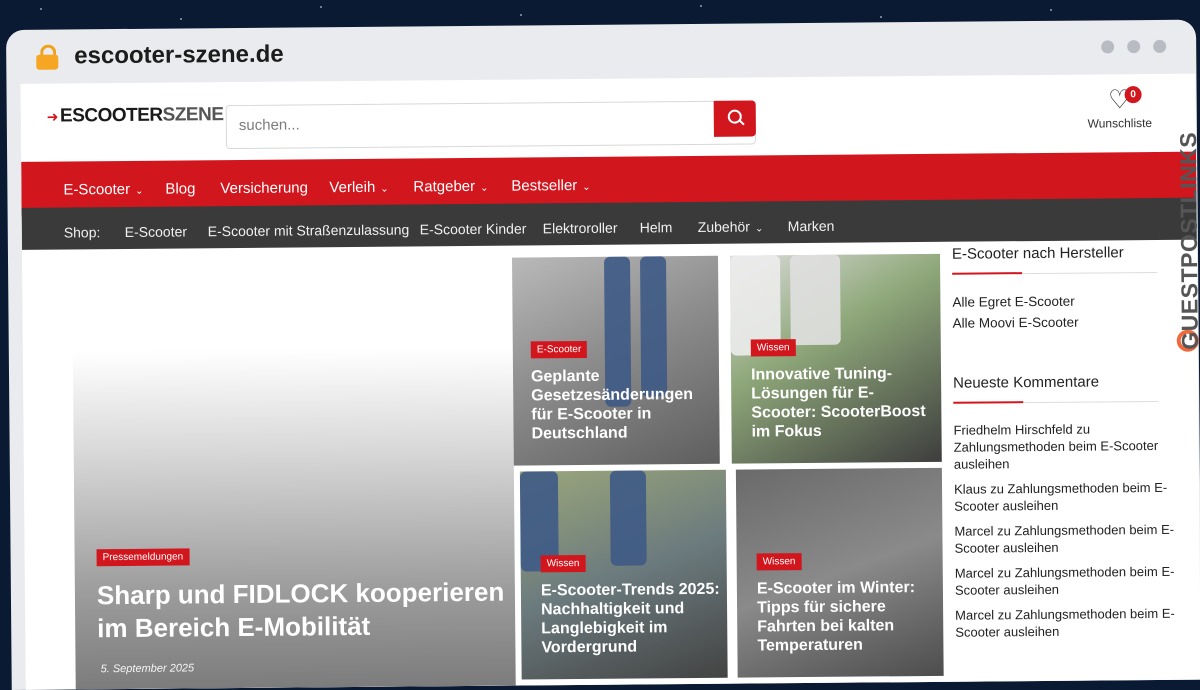  I want to click on nav-item-verleih: Verleih ⌄, so click(359, 187).